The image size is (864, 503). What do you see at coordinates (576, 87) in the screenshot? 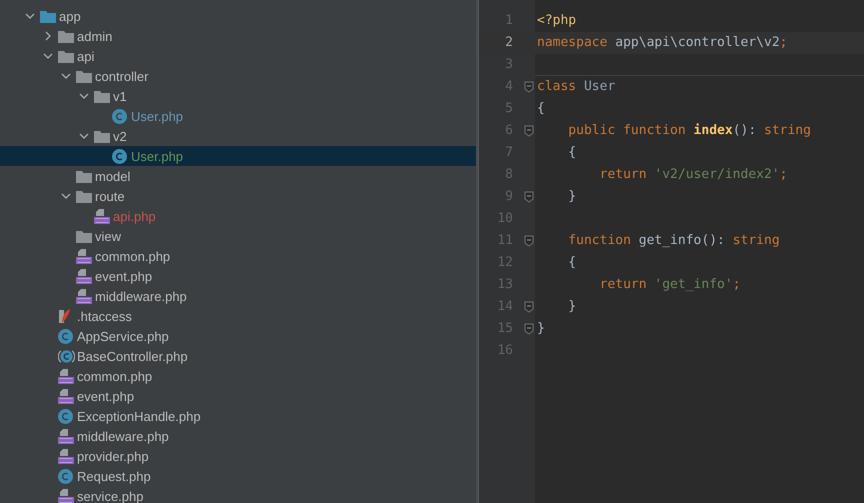
I see `code-line: class User` at bounding box center [576, 87].